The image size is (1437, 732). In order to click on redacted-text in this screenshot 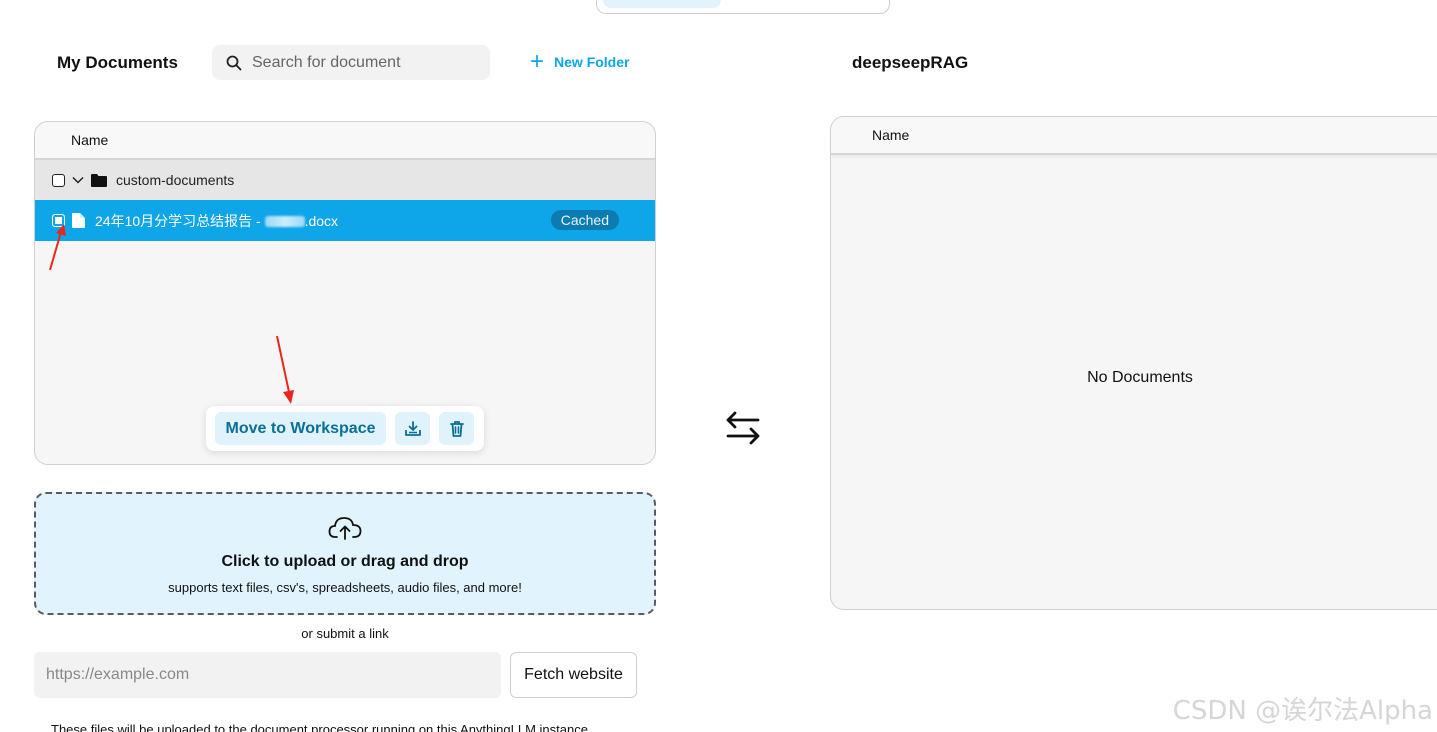, I will do `click(284, 222)`.